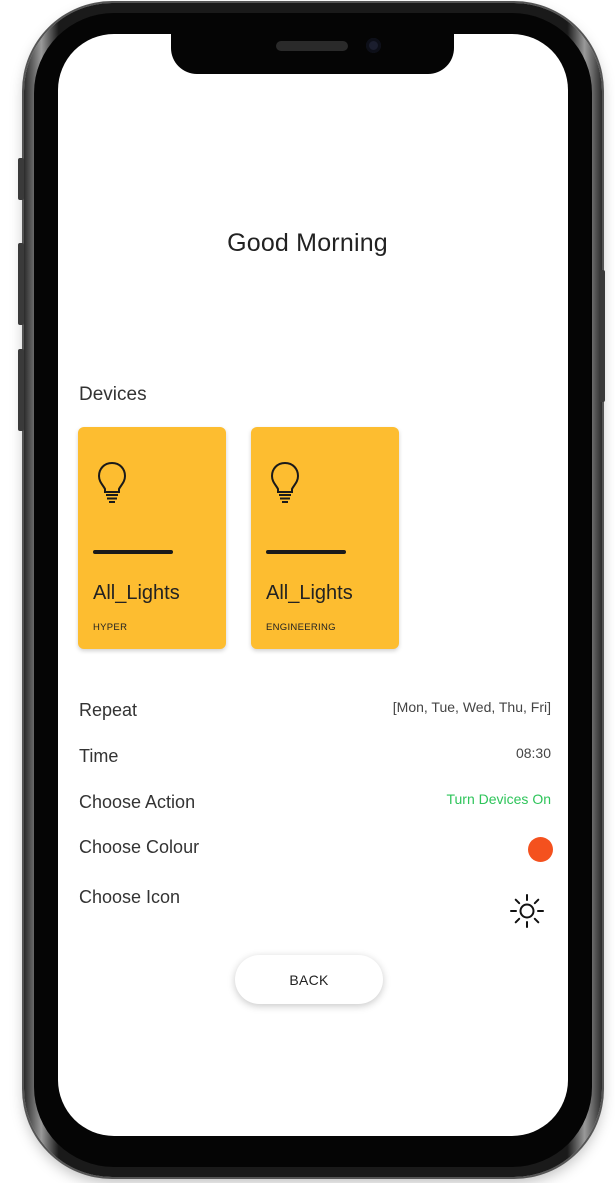 This screenshot has height=1183, width=615. I want to click on phone-camera, so click(373, 45).